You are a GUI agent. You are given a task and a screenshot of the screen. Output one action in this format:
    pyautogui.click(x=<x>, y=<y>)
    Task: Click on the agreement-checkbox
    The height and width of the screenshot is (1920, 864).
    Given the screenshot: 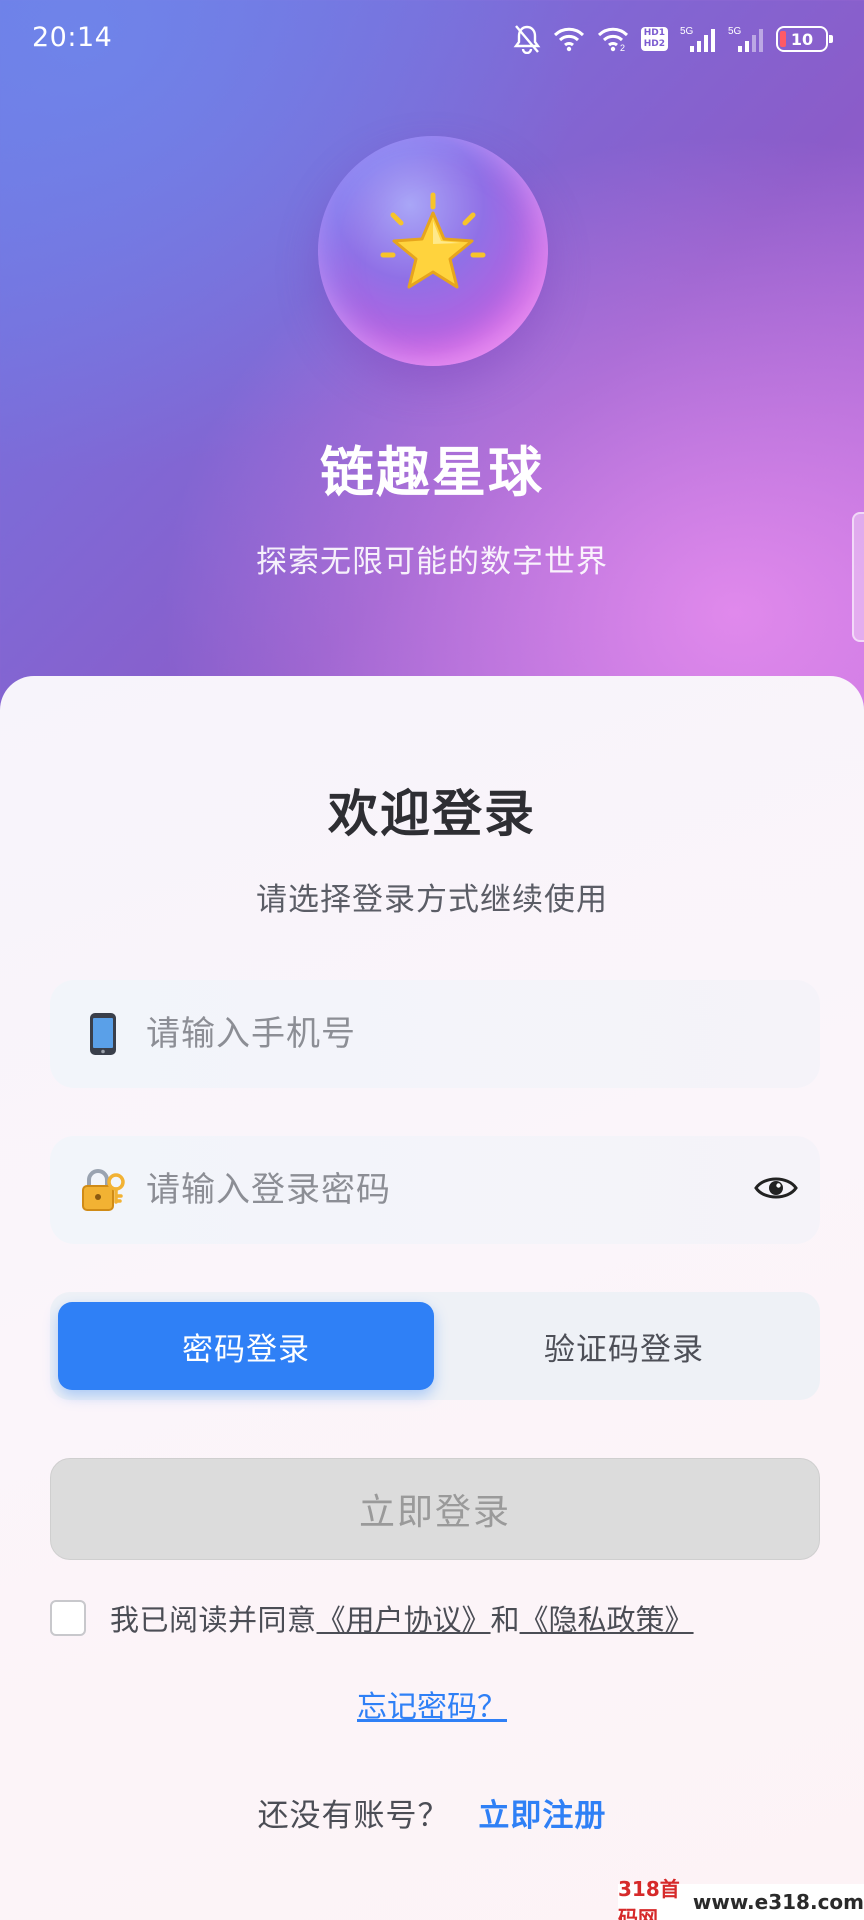 What is the action you would take?
    pyautogui.click(x=68, y=1618)
    